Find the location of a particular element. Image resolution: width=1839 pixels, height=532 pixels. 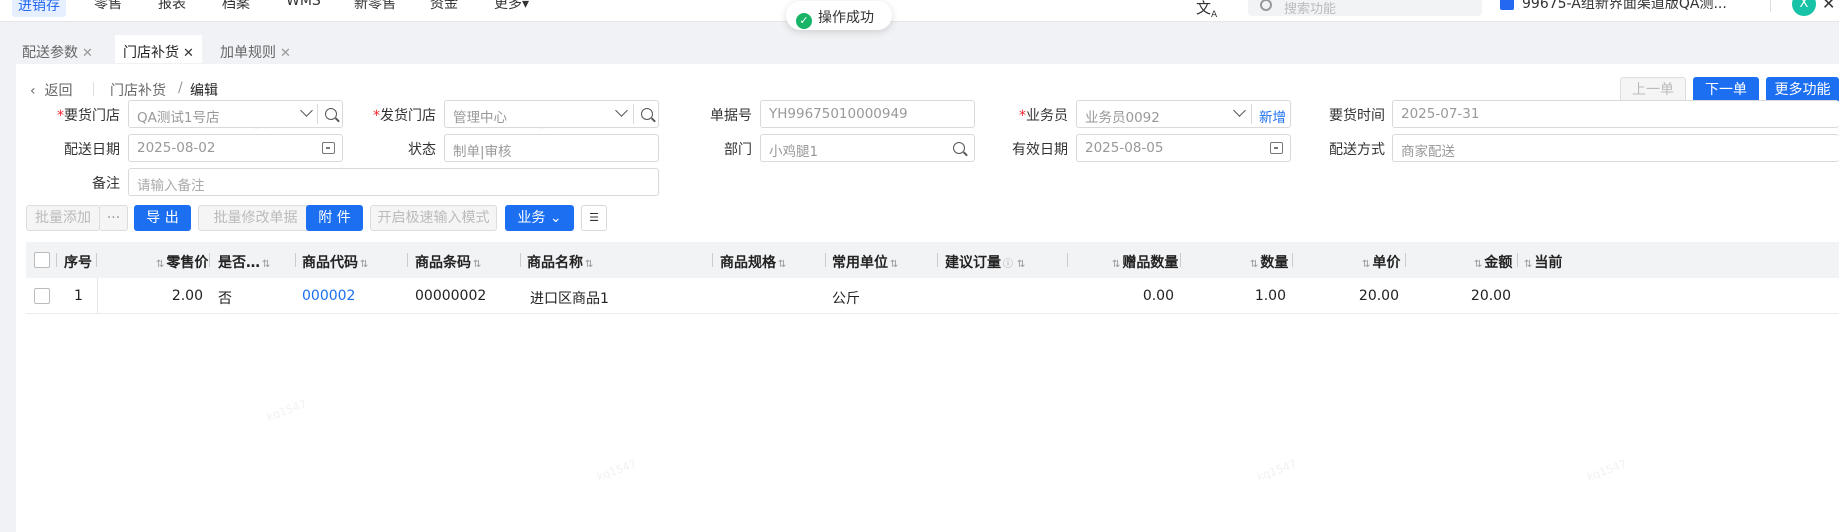

cell-product-name: 进口区商品1 is located at coordinates (569, 299).